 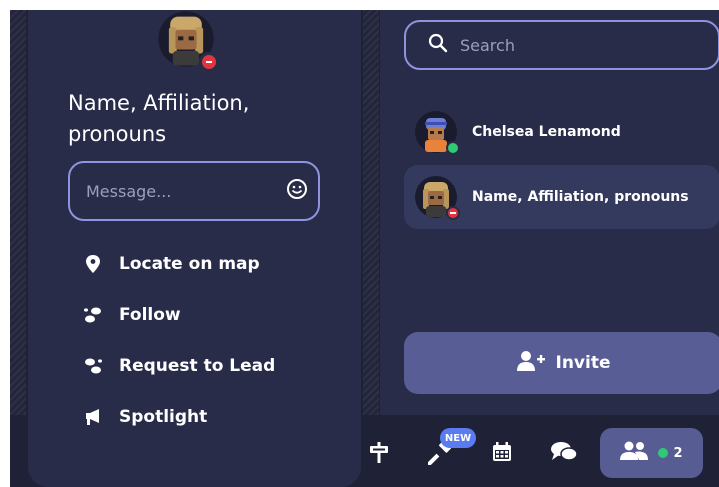 What do you see at coordinates (93, 417) in the screenshot?
I see `megaphone-icon` at bounding box center [93, 417].